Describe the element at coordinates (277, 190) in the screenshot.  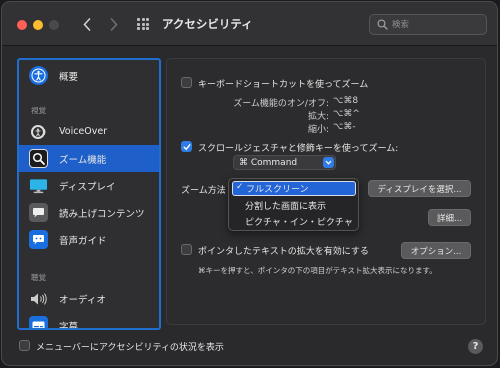
I see `menu-item-label: フルスクリーン` at that location.